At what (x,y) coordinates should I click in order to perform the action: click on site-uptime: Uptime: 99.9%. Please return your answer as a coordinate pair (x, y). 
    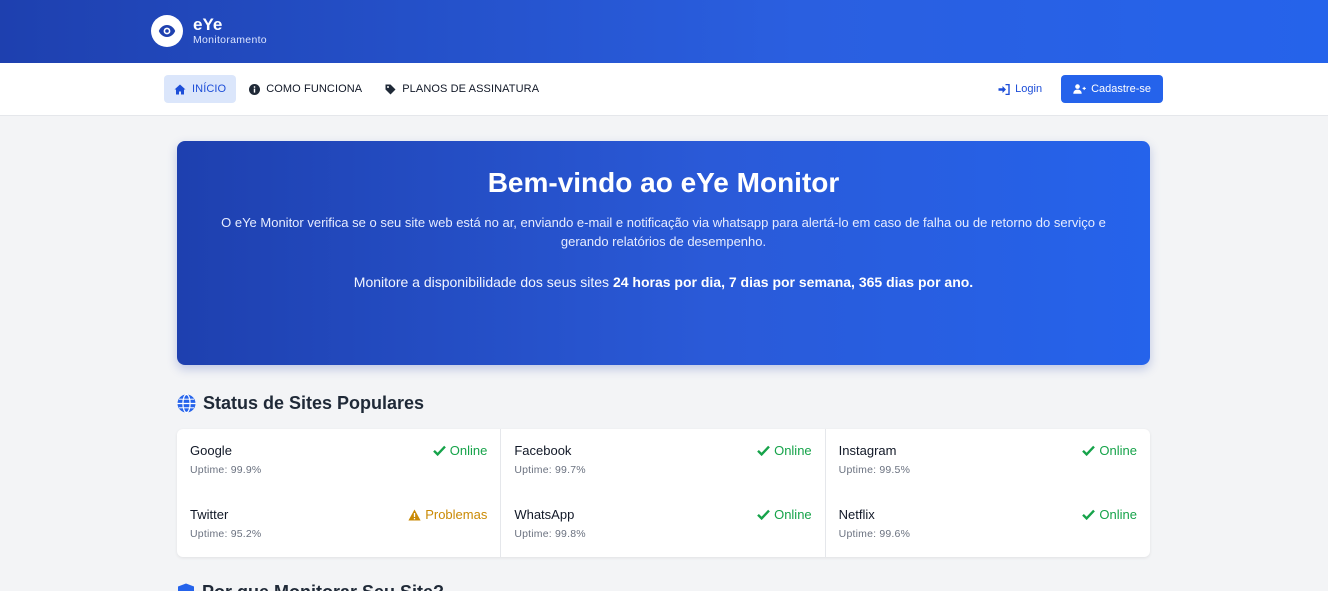
    Looking at the image, I should click on (226, 470).